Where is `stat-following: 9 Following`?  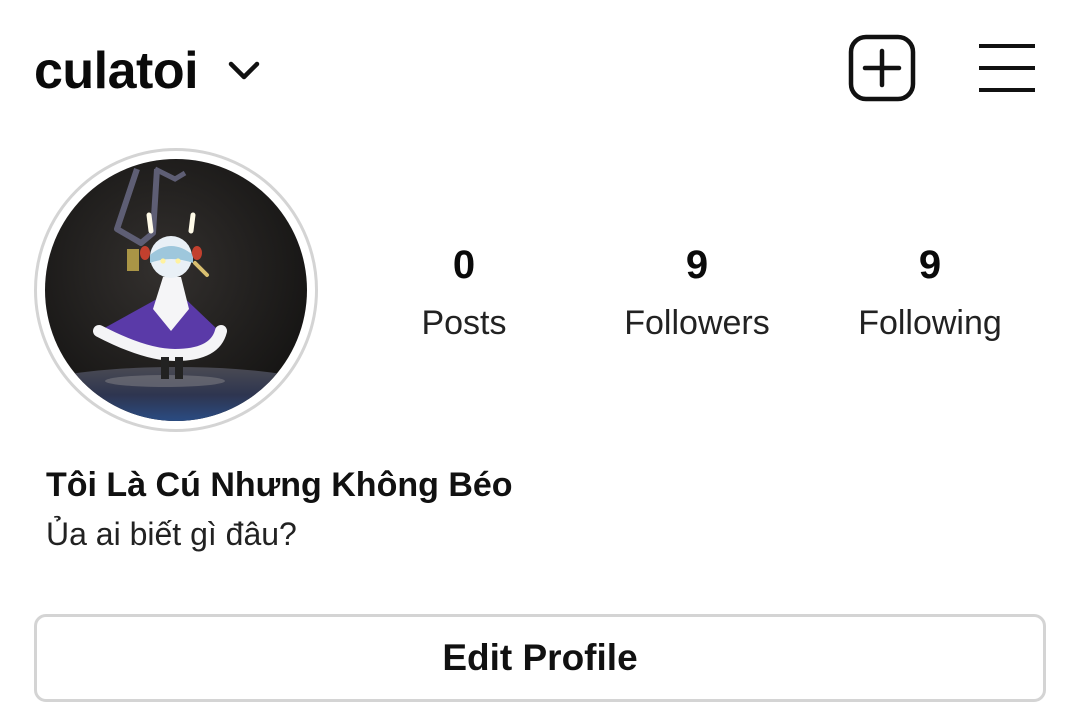
stat-following: 9 Following is located at coordinates (930, 296).